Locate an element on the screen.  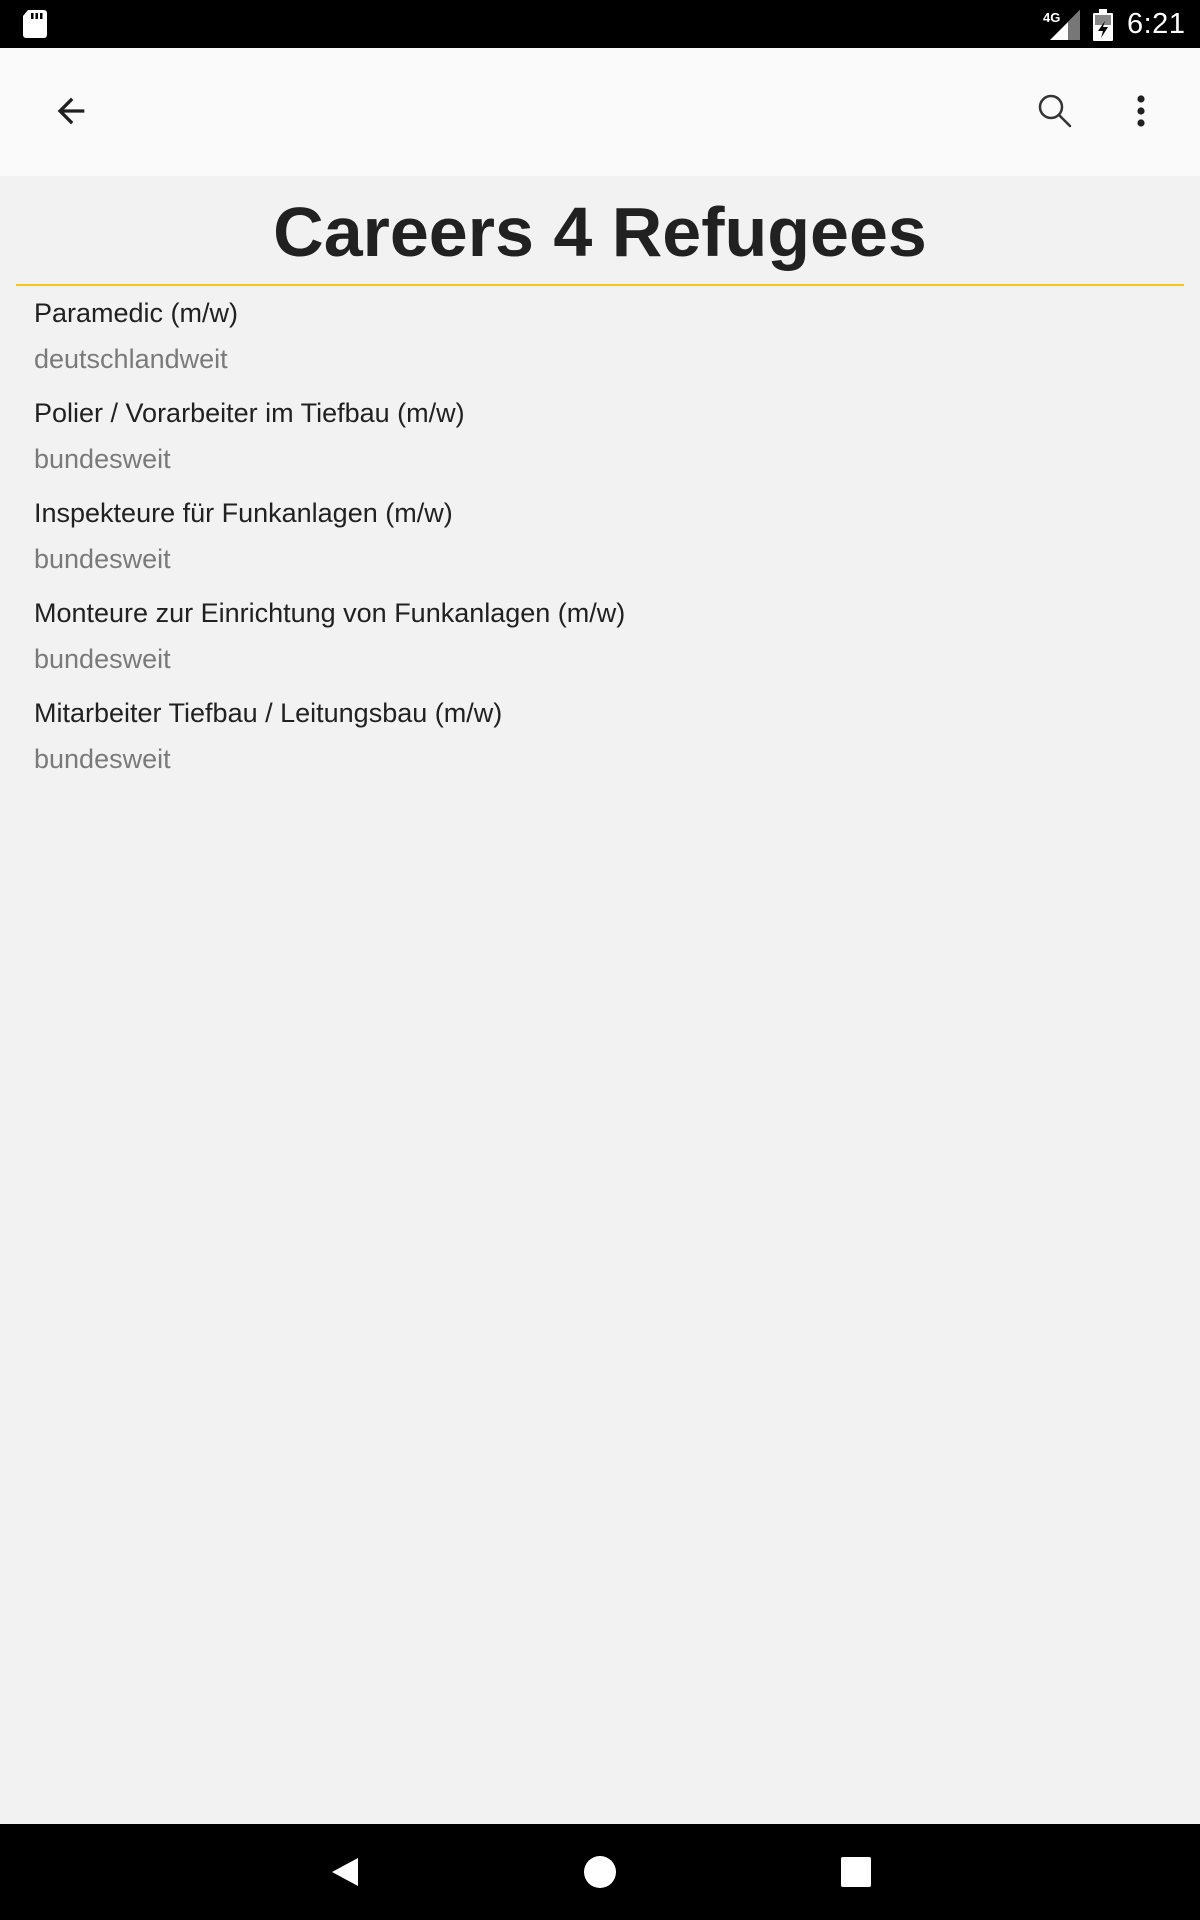
more-vert-icon is located at coordinates (1141, 111).